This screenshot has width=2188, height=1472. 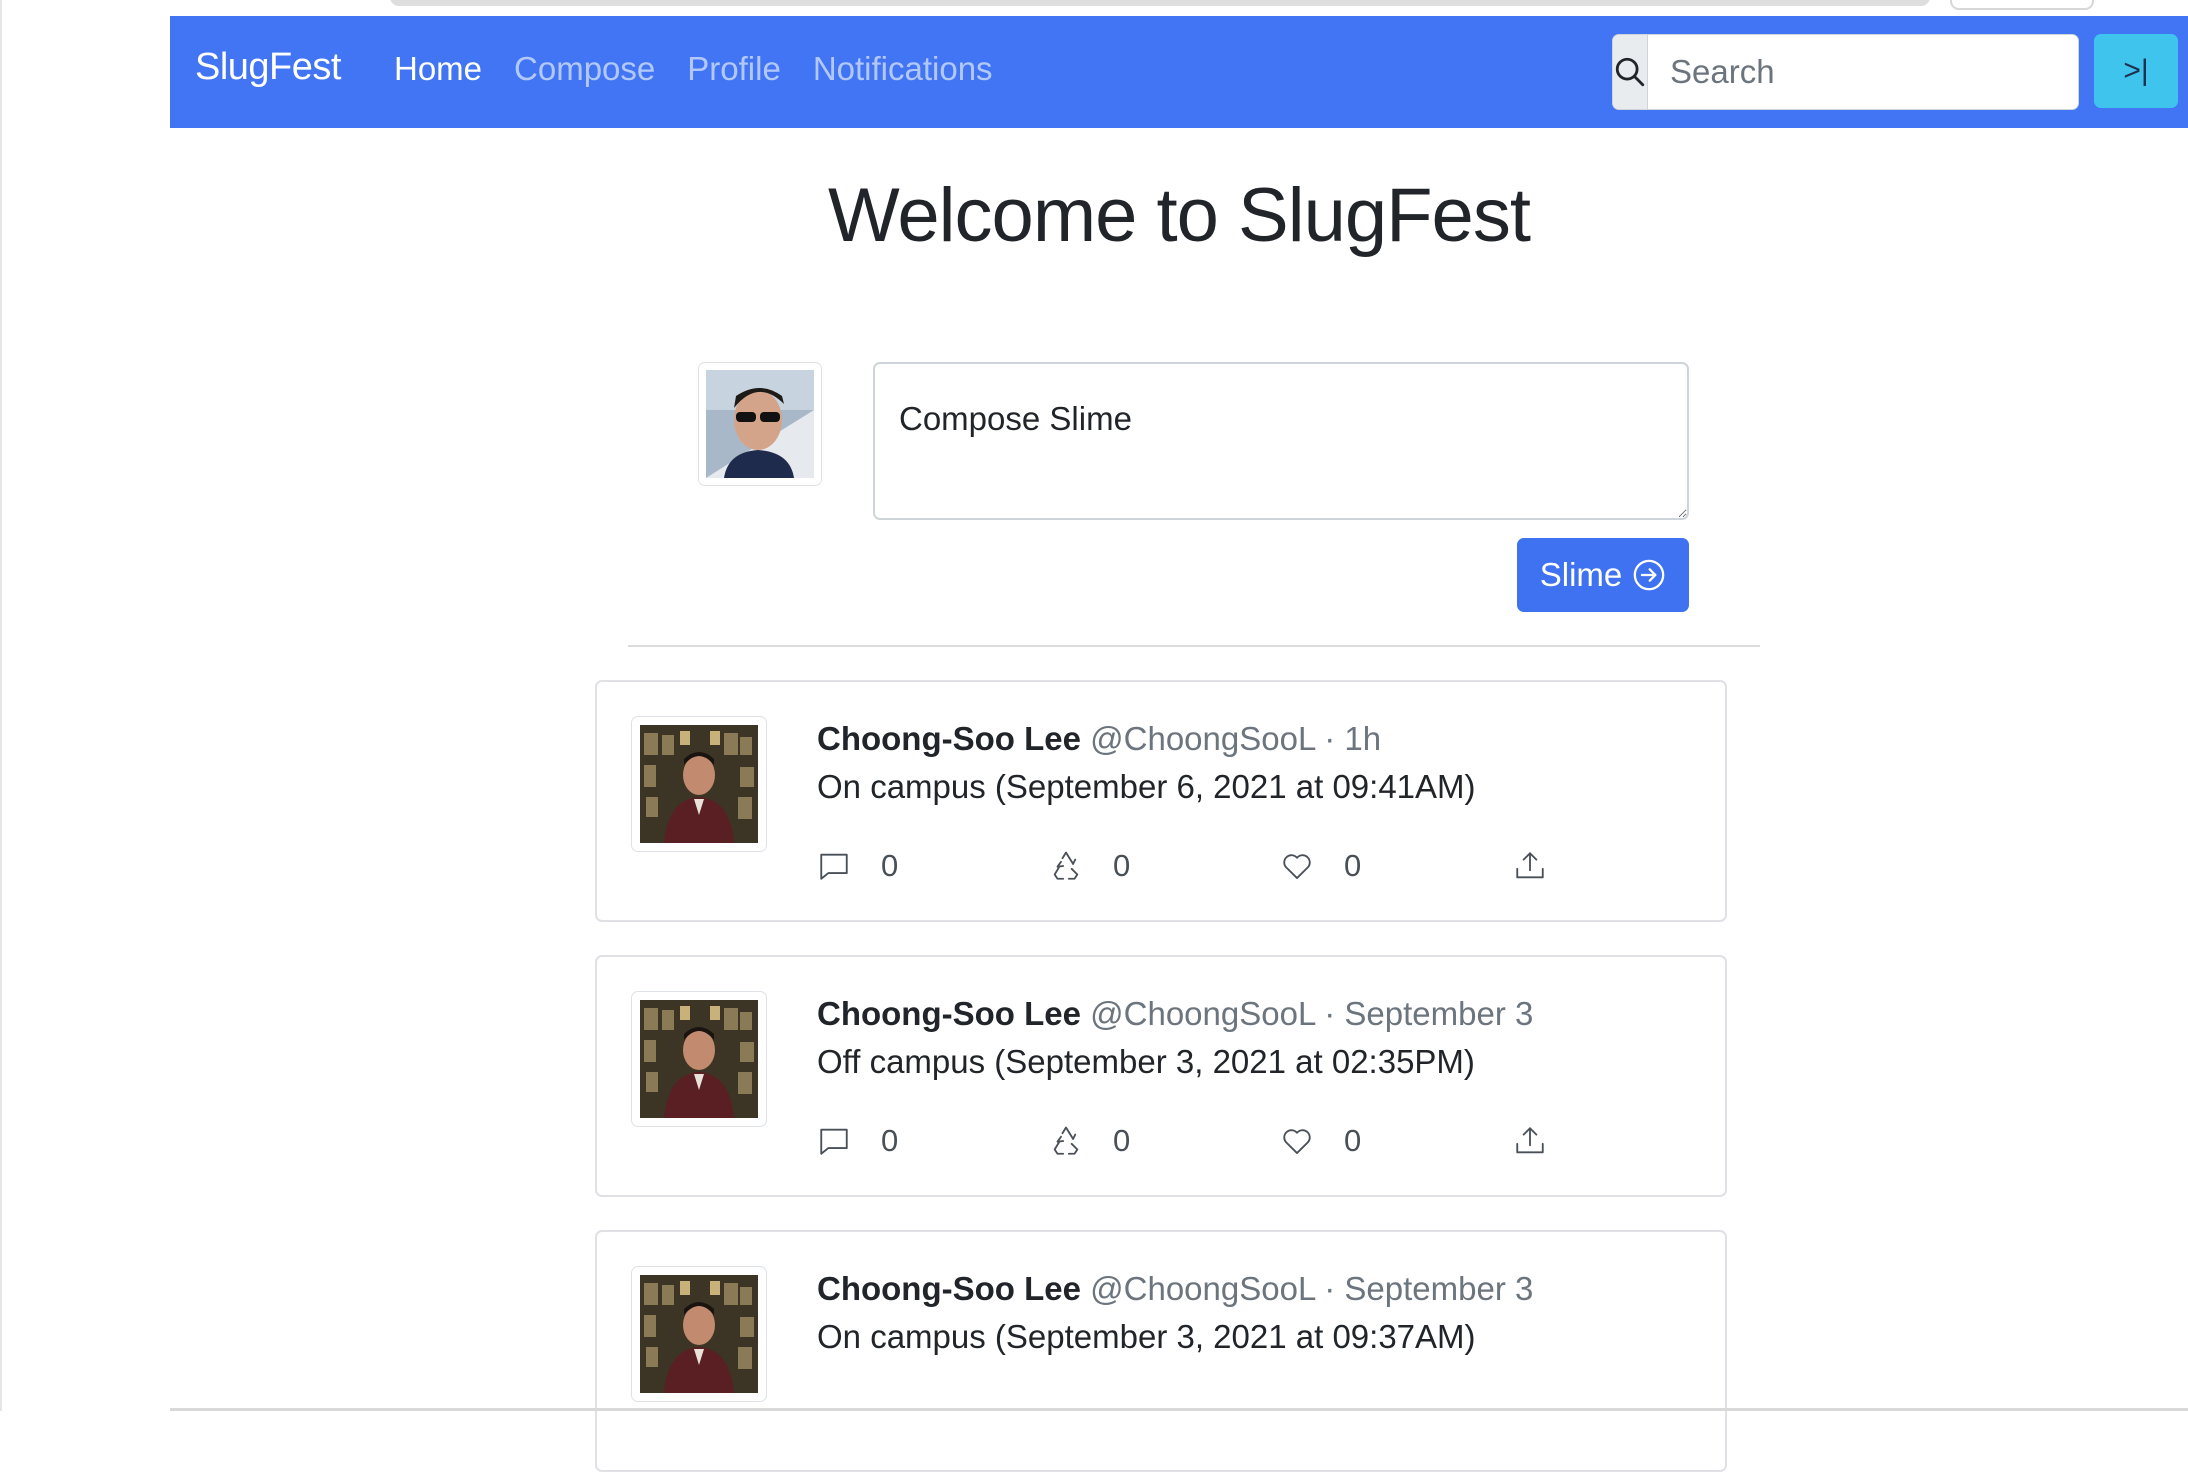 What do you see at coordinates (1649, 575) in the screenshot?
I see `arrow-right-circle-icon` at bounding box center [1649, 575].